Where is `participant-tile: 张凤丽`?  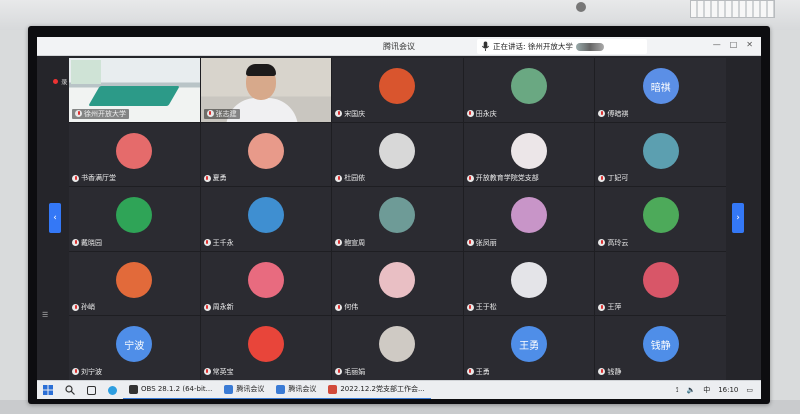 participant-tile: 张凤丽 is located at coordinates (529, 219).